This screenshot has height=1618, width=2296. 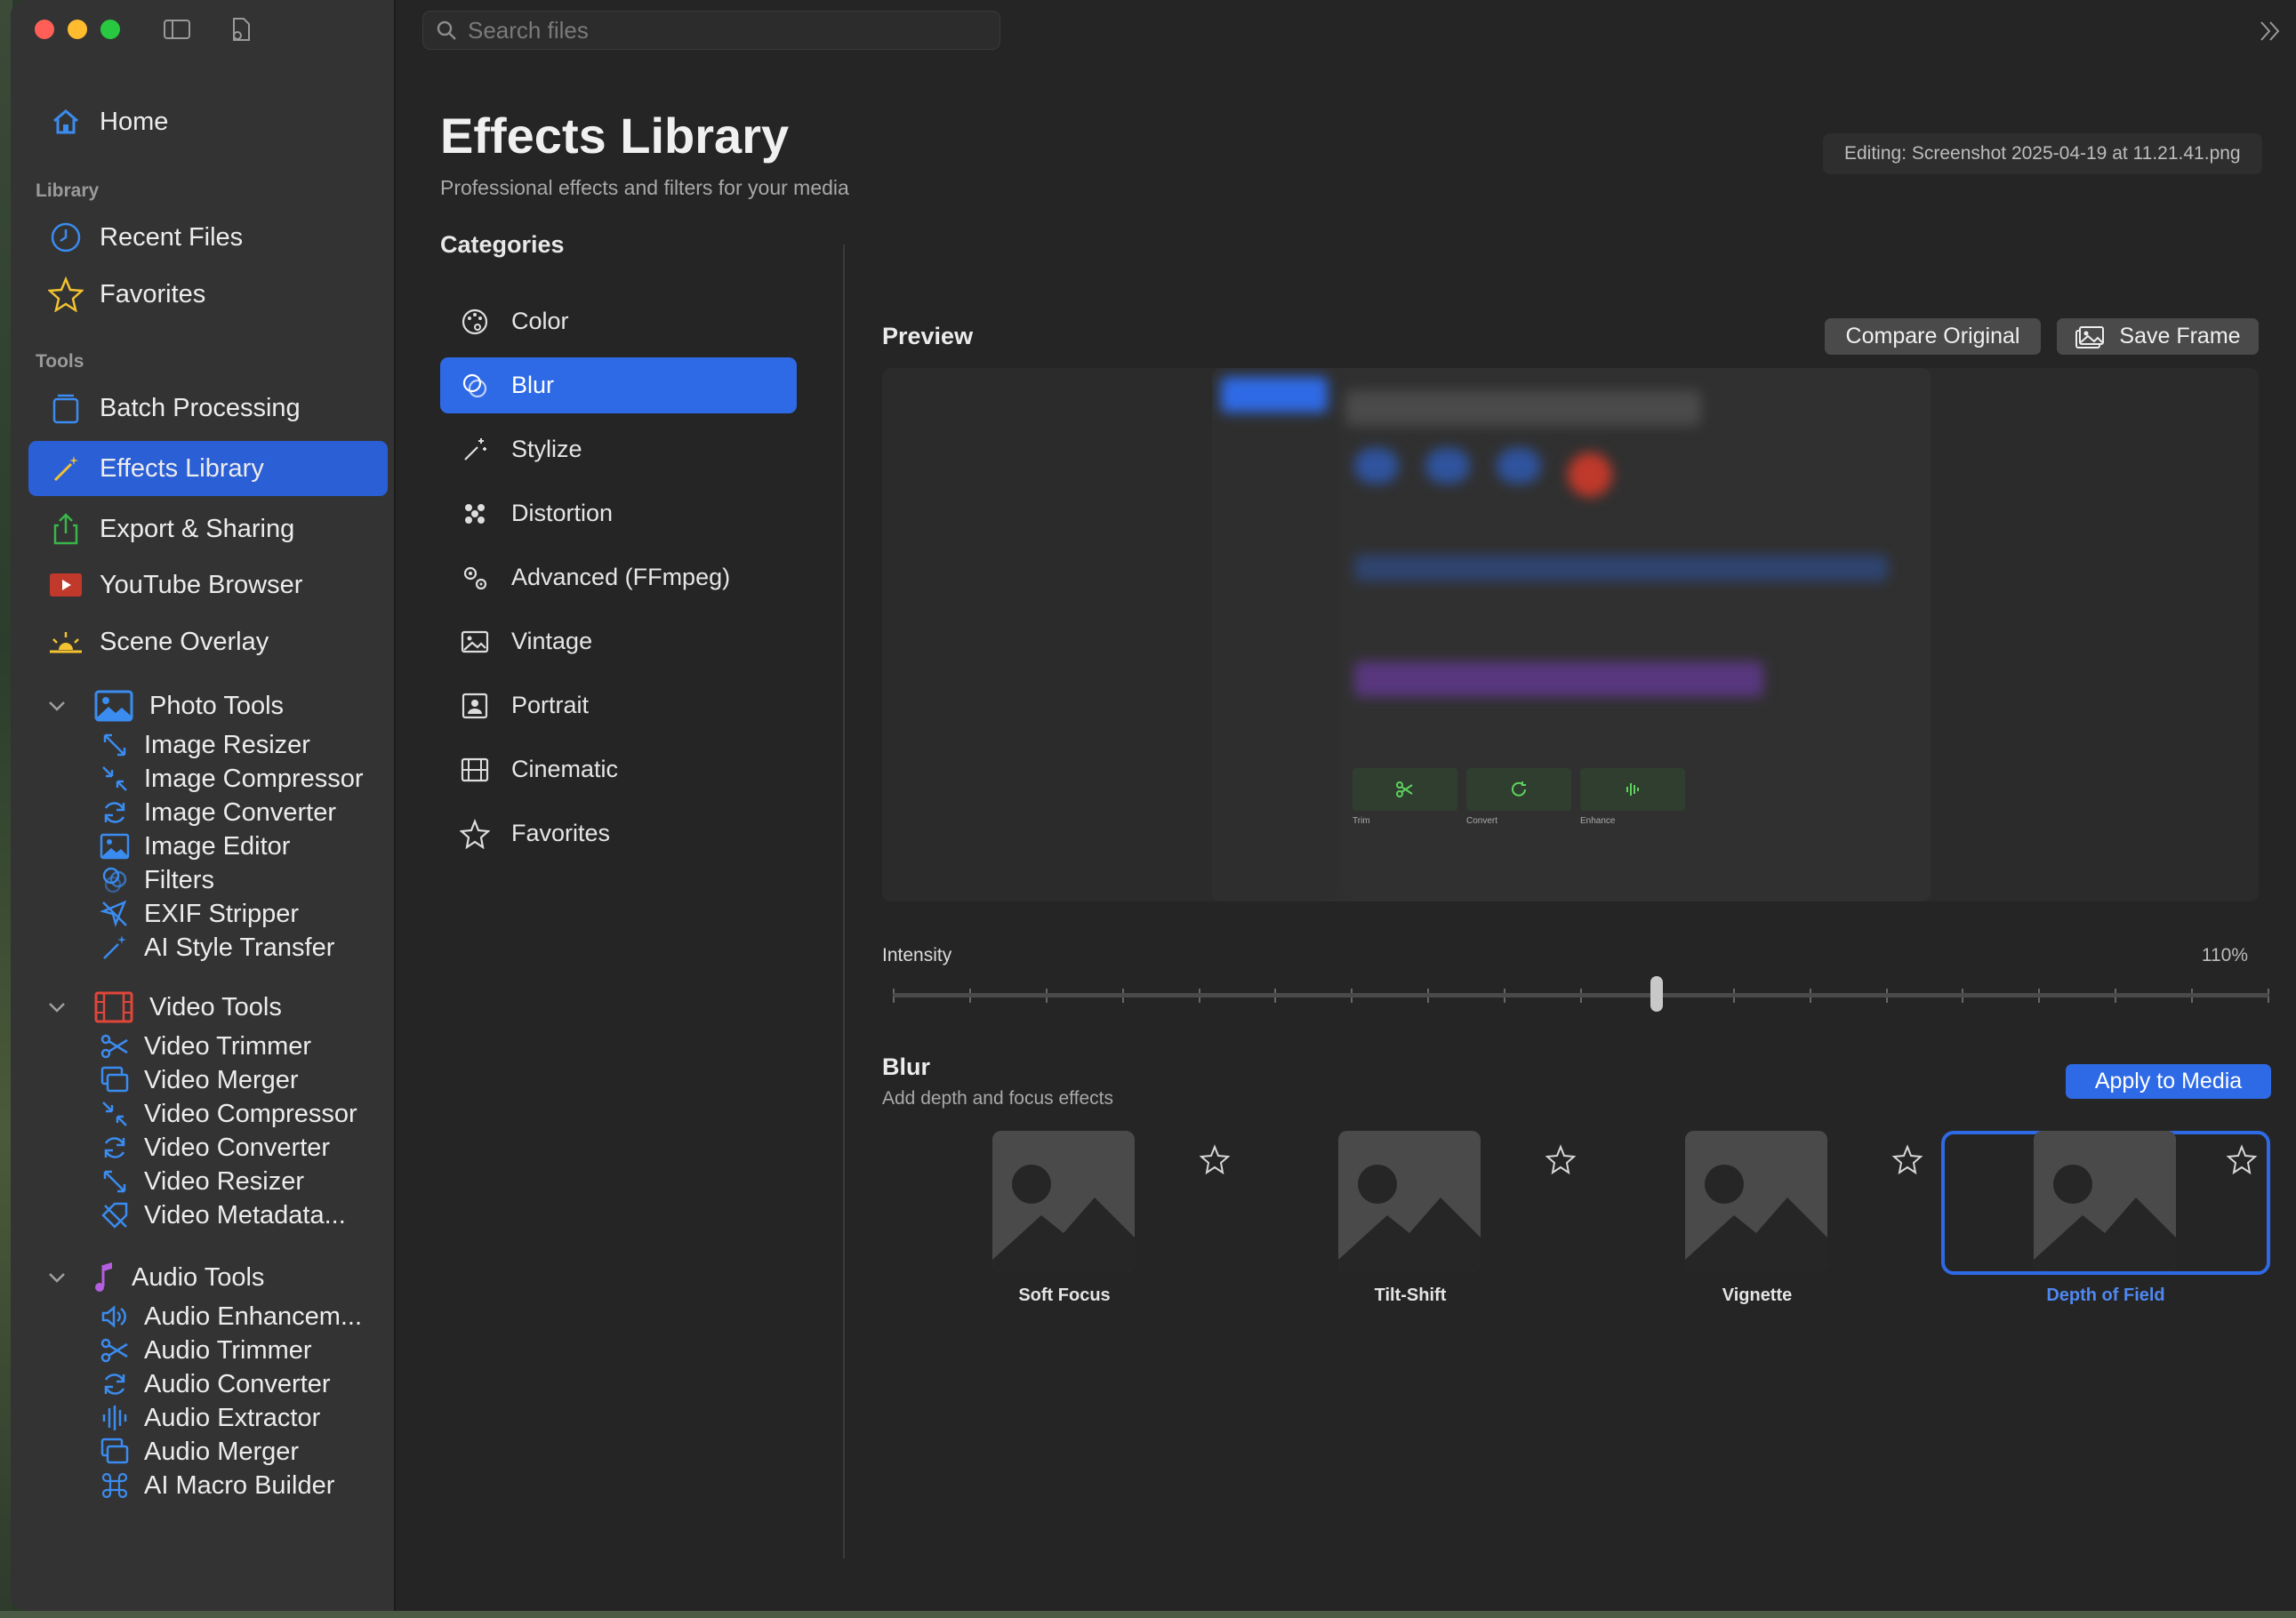 What do you see at coordinates (197, 528) in the screenshot?
I see `sidebar-item-label: Export & Sharing` at bounding box center [197, 528].